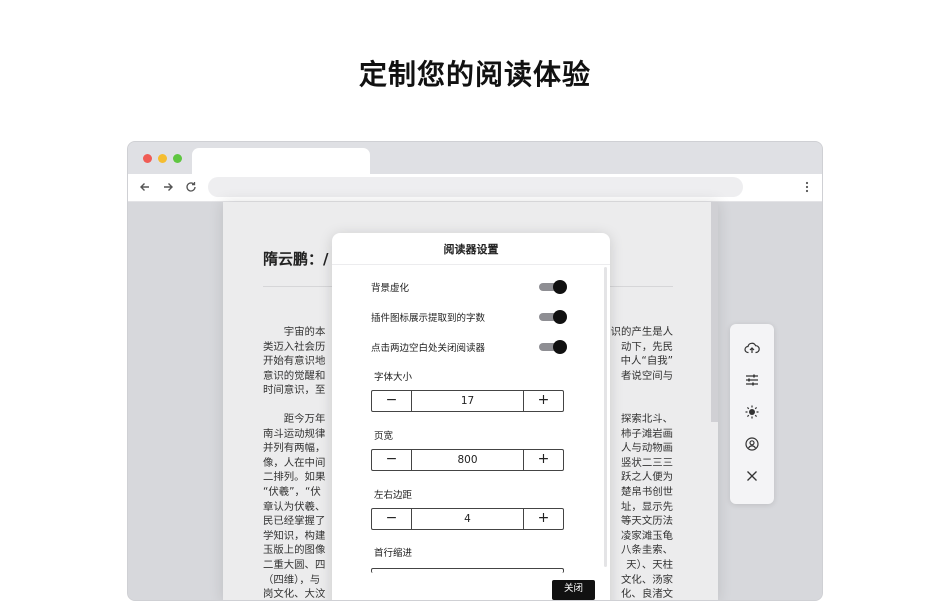 The width and height of the screenshot is (950, 601). Describe the element at coordinates (145, 187) in the screenshot. I see `back-icon` at that location.